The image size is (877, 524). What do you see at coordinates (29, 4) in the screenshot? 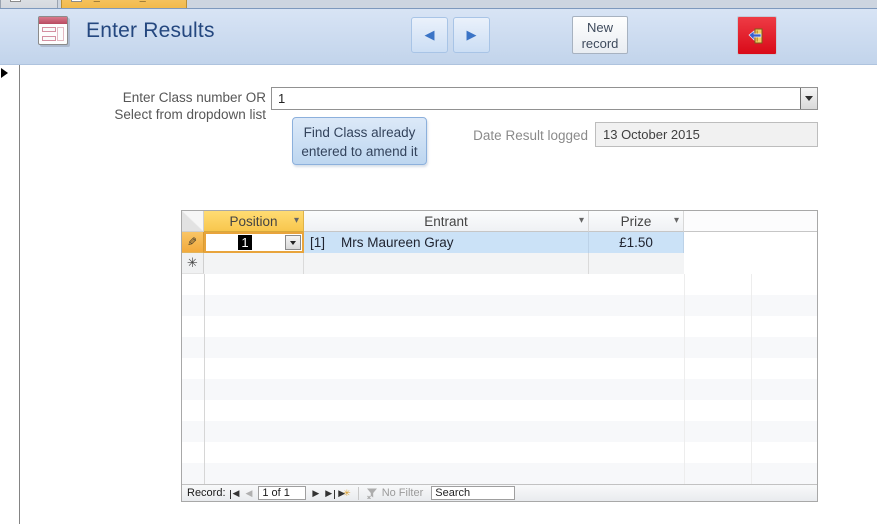
I see `tab-menu: Menu` at bounding box center [29, 4].